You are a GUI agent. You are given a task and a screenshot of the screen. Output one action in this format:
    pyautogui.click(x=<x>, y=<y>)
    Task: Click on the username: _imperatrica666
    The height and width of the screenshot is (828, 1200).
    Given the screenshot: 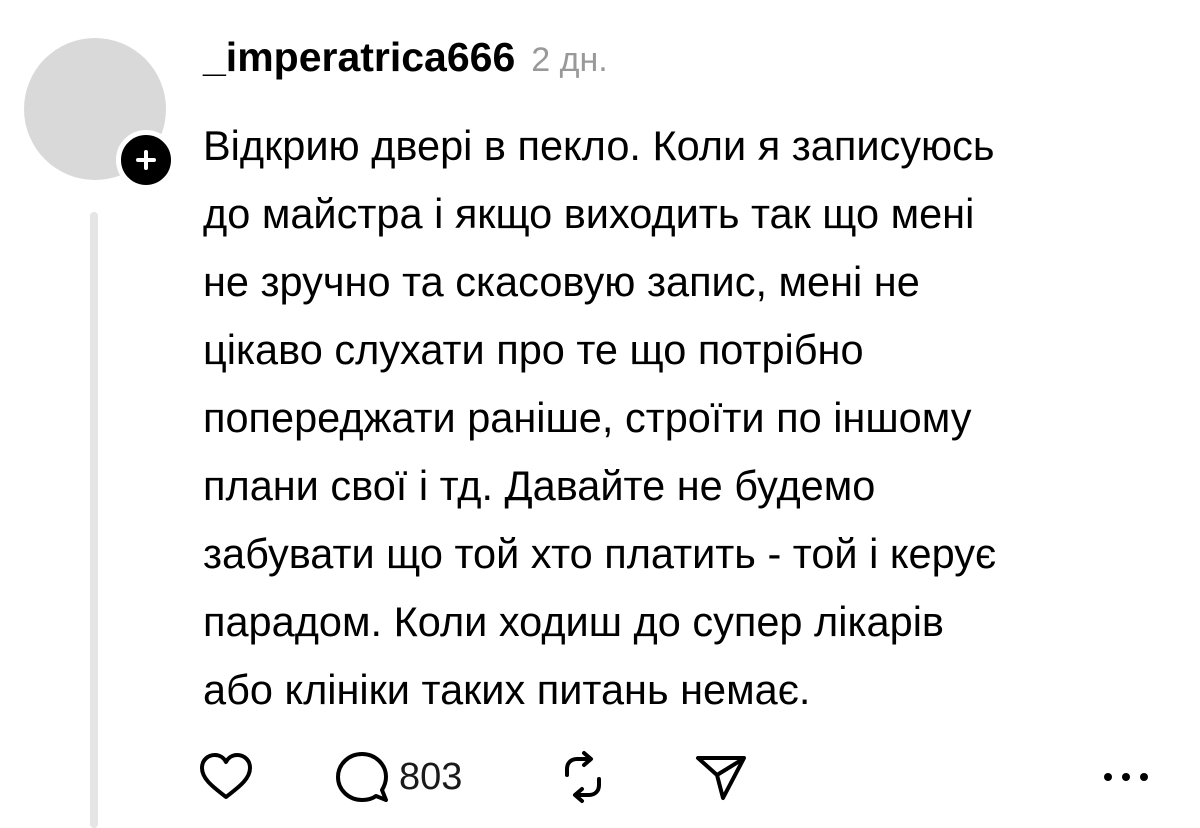 What is the action you would take?
    pyautogui.click(x=359, y=57)
    